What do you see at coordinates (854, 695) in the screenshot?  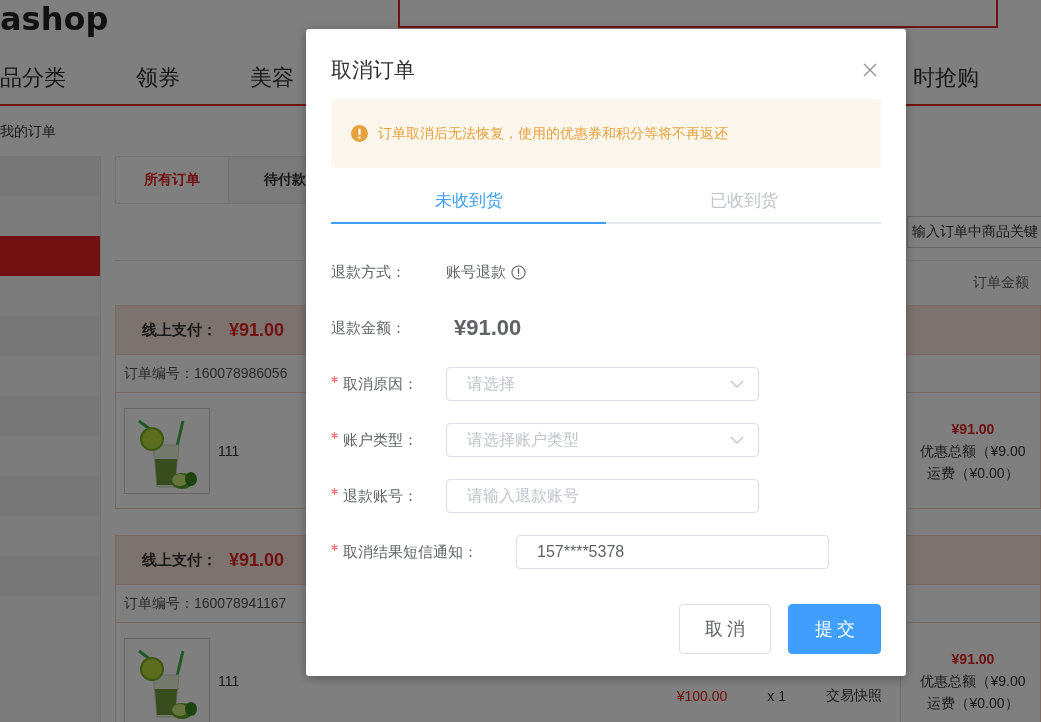 I see `snapshot-link: 交易快照` at bounding box center [854, 695].